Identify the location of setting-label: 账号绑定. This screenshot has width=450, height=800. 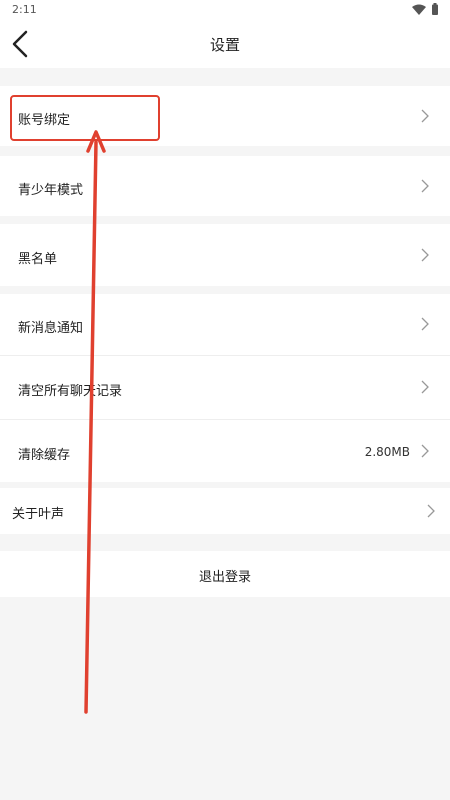
(44, 120).